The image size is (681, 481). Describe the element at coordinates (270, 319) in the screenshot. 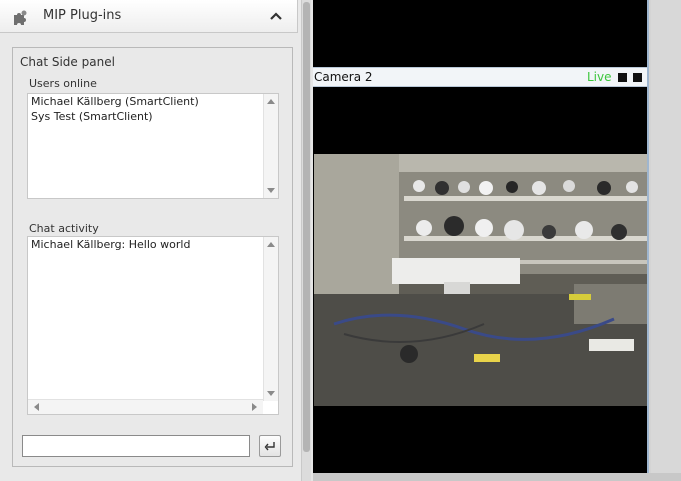

I see `activity-vertical-scrollbar` at that location.